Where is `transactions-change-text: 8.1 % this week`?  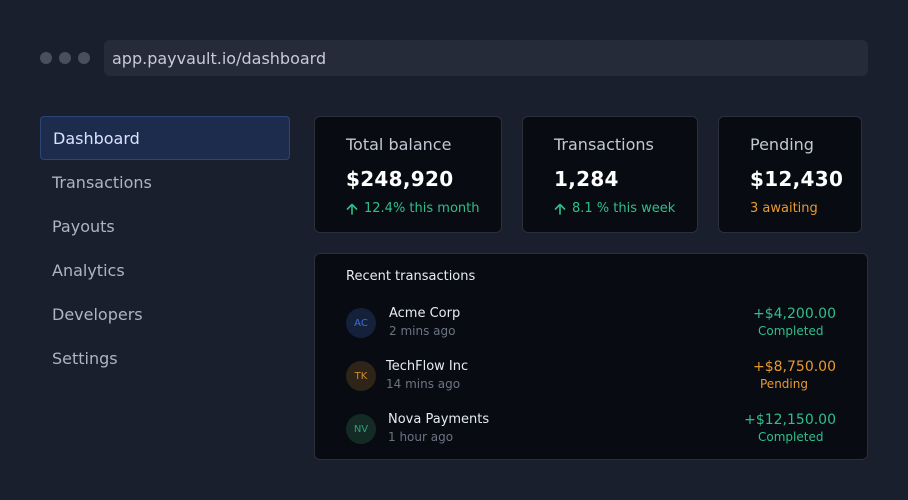 transactions-change-text: 8.1 % this week is located at coordinates (624, 208).